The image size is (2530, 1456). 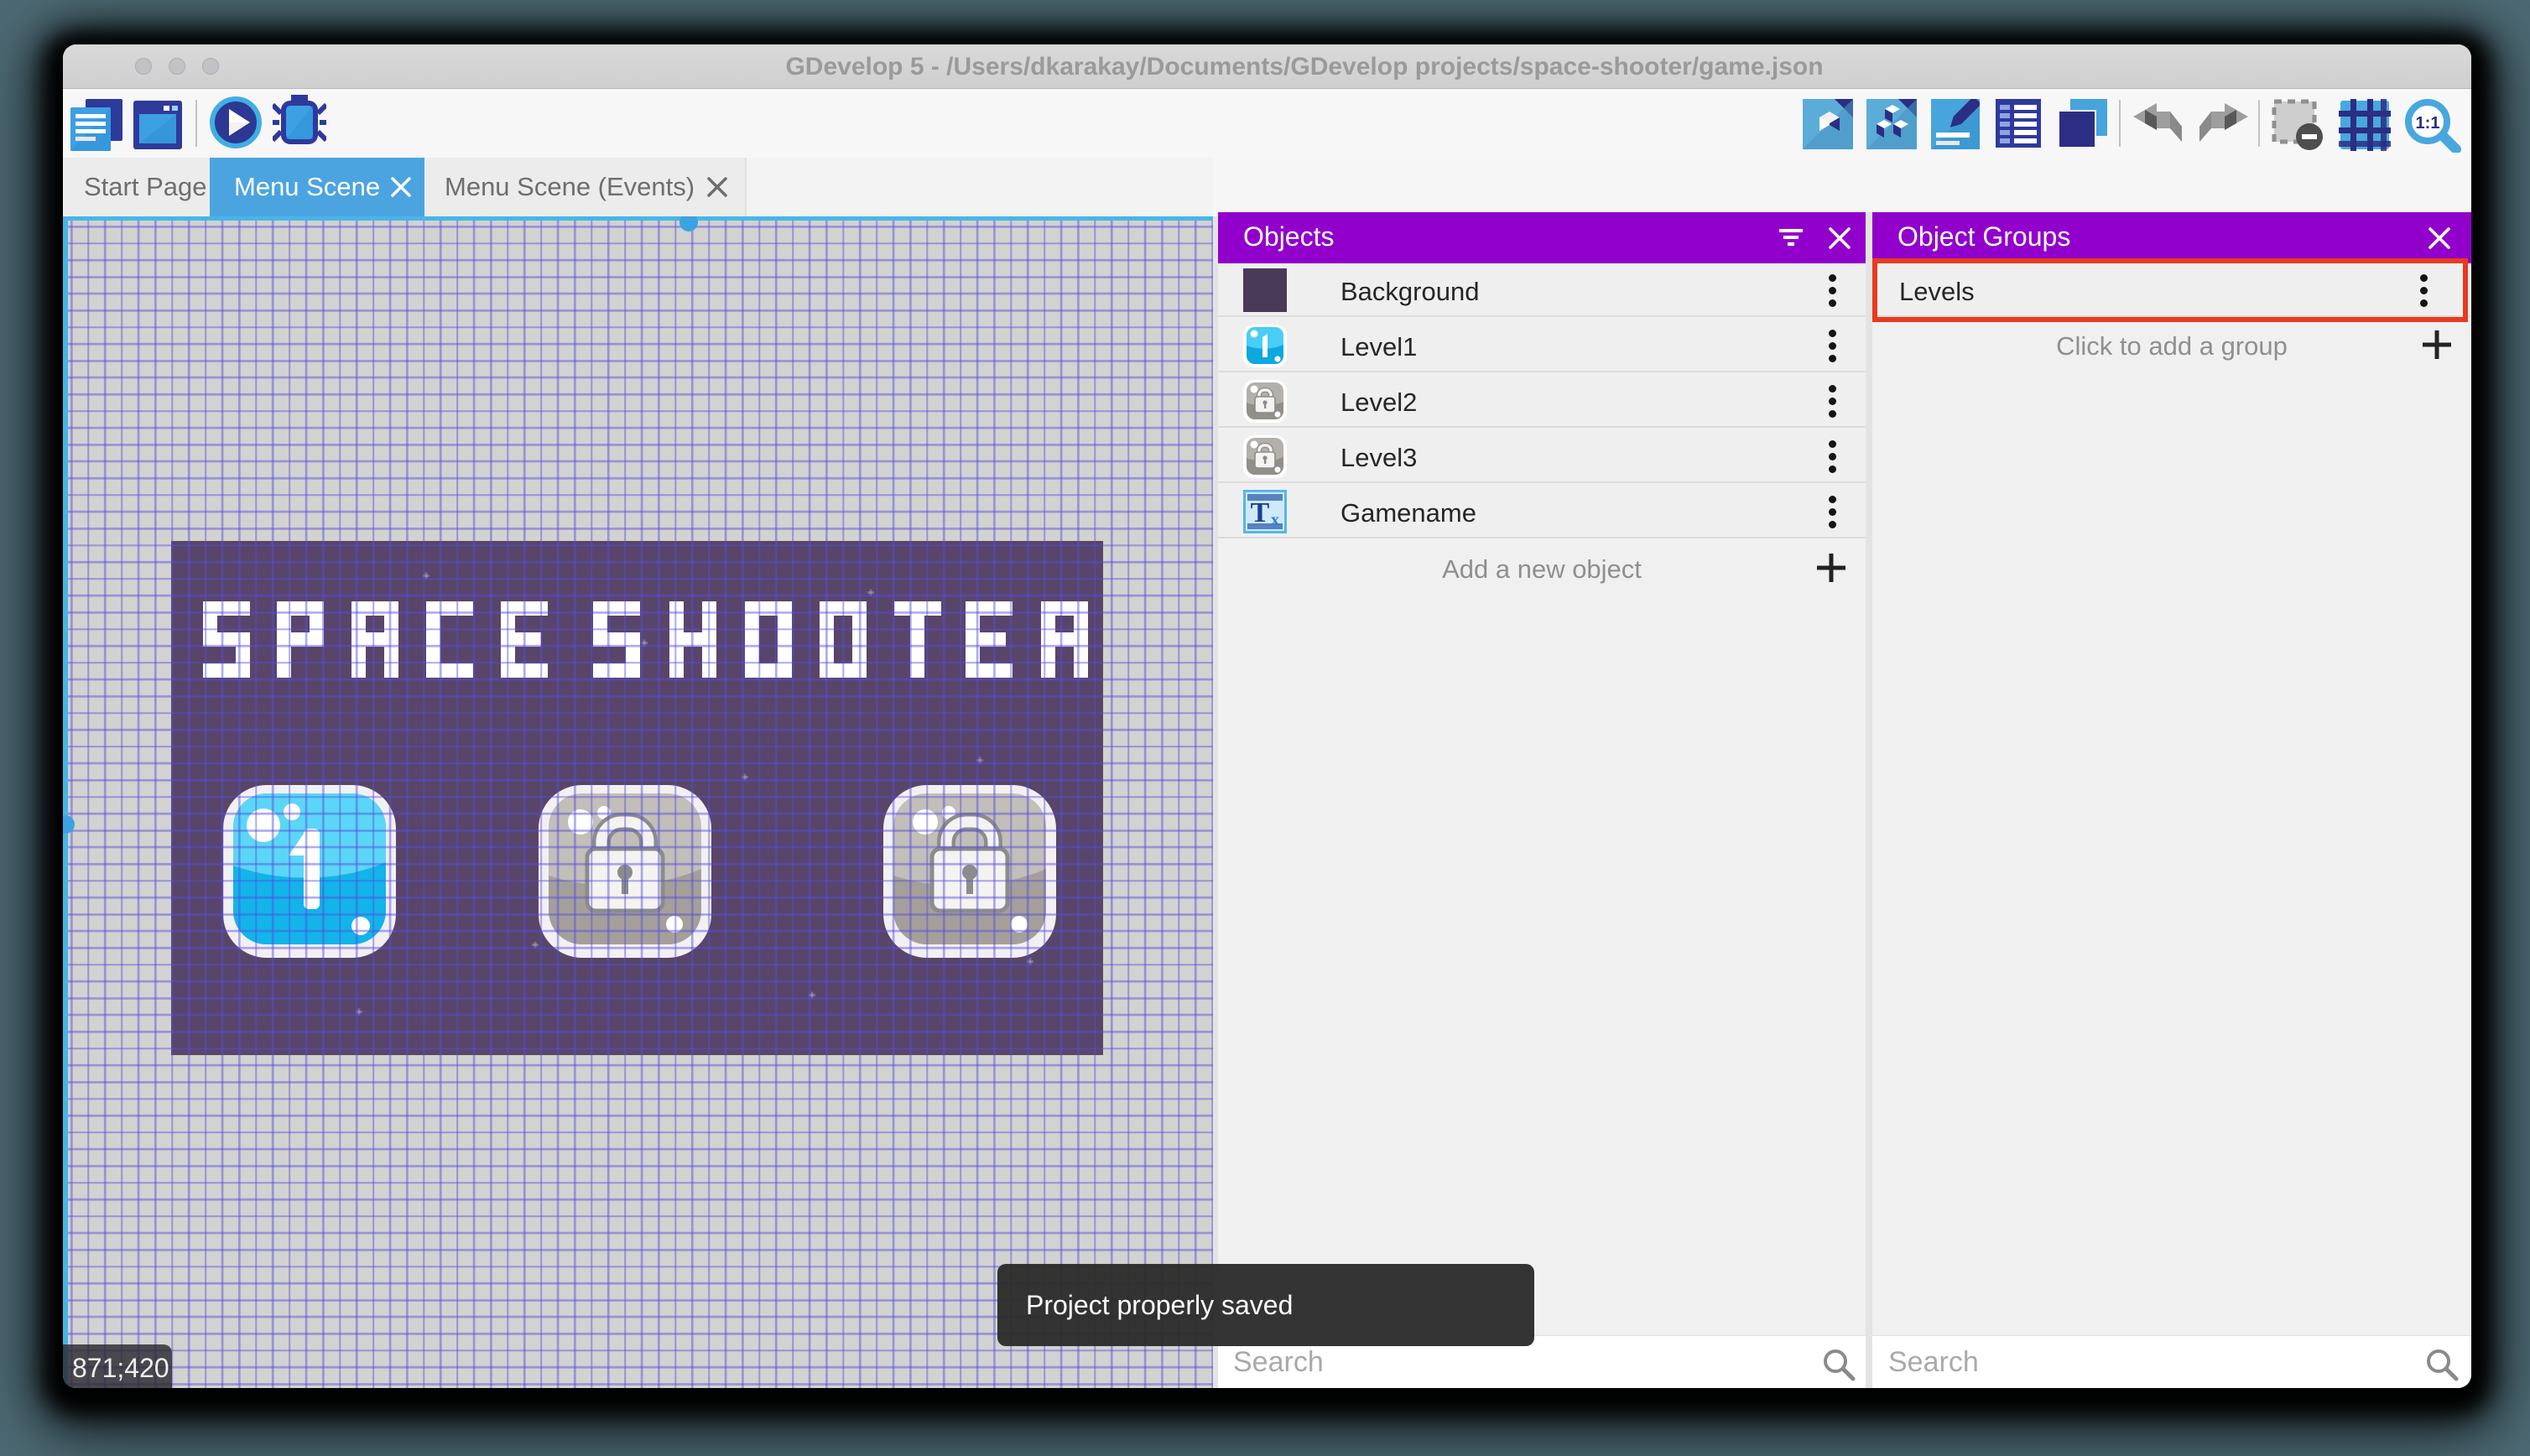 What do you see at coordinates (1275, 520) in the screenshot?
I see `svg-text: x` at bounding box center [1275, 520].